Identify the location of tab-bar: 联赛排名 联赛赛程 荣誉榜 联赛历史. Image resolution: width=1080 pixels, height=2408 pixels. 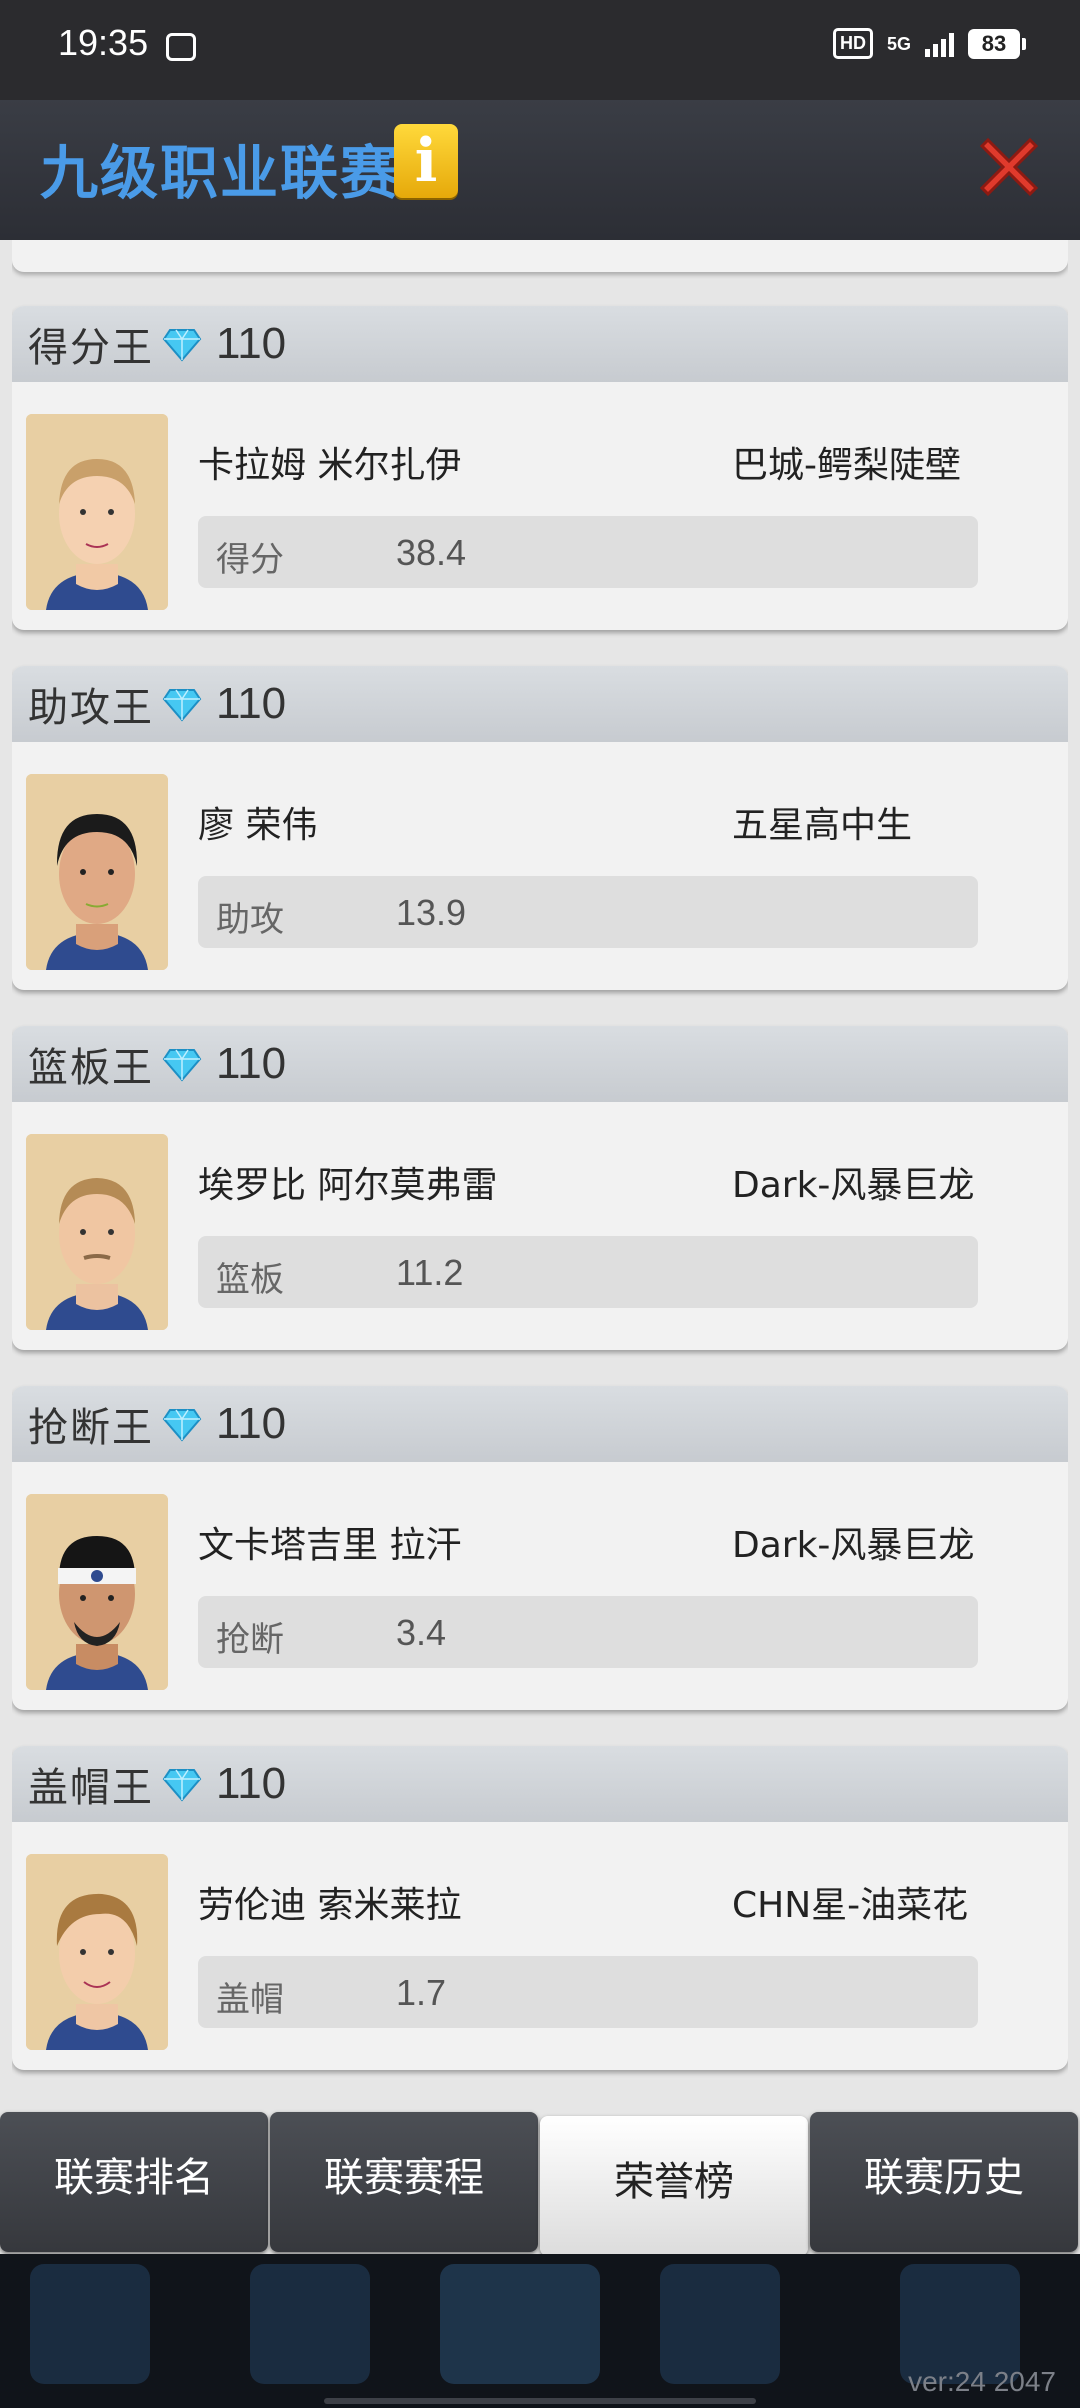
(540, 2184).